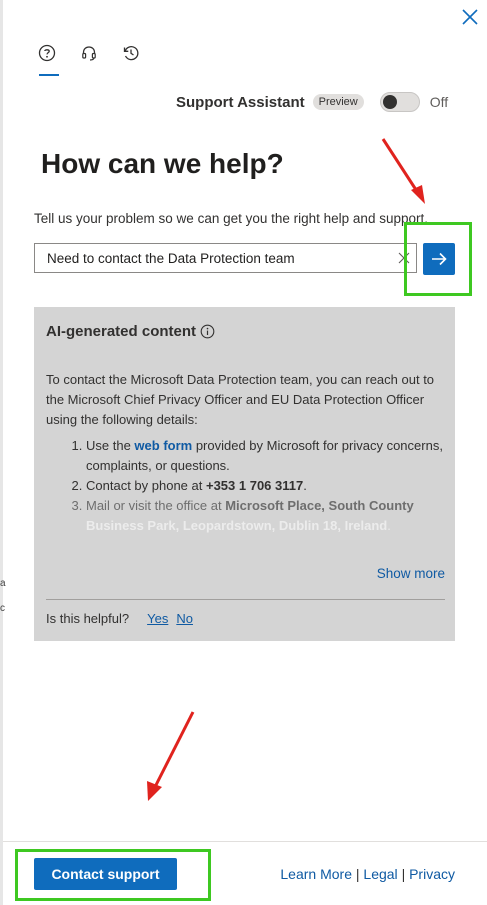 This screenshot has height=905, width=487. I want to click on web-form-link: web form, so click(163, 445).